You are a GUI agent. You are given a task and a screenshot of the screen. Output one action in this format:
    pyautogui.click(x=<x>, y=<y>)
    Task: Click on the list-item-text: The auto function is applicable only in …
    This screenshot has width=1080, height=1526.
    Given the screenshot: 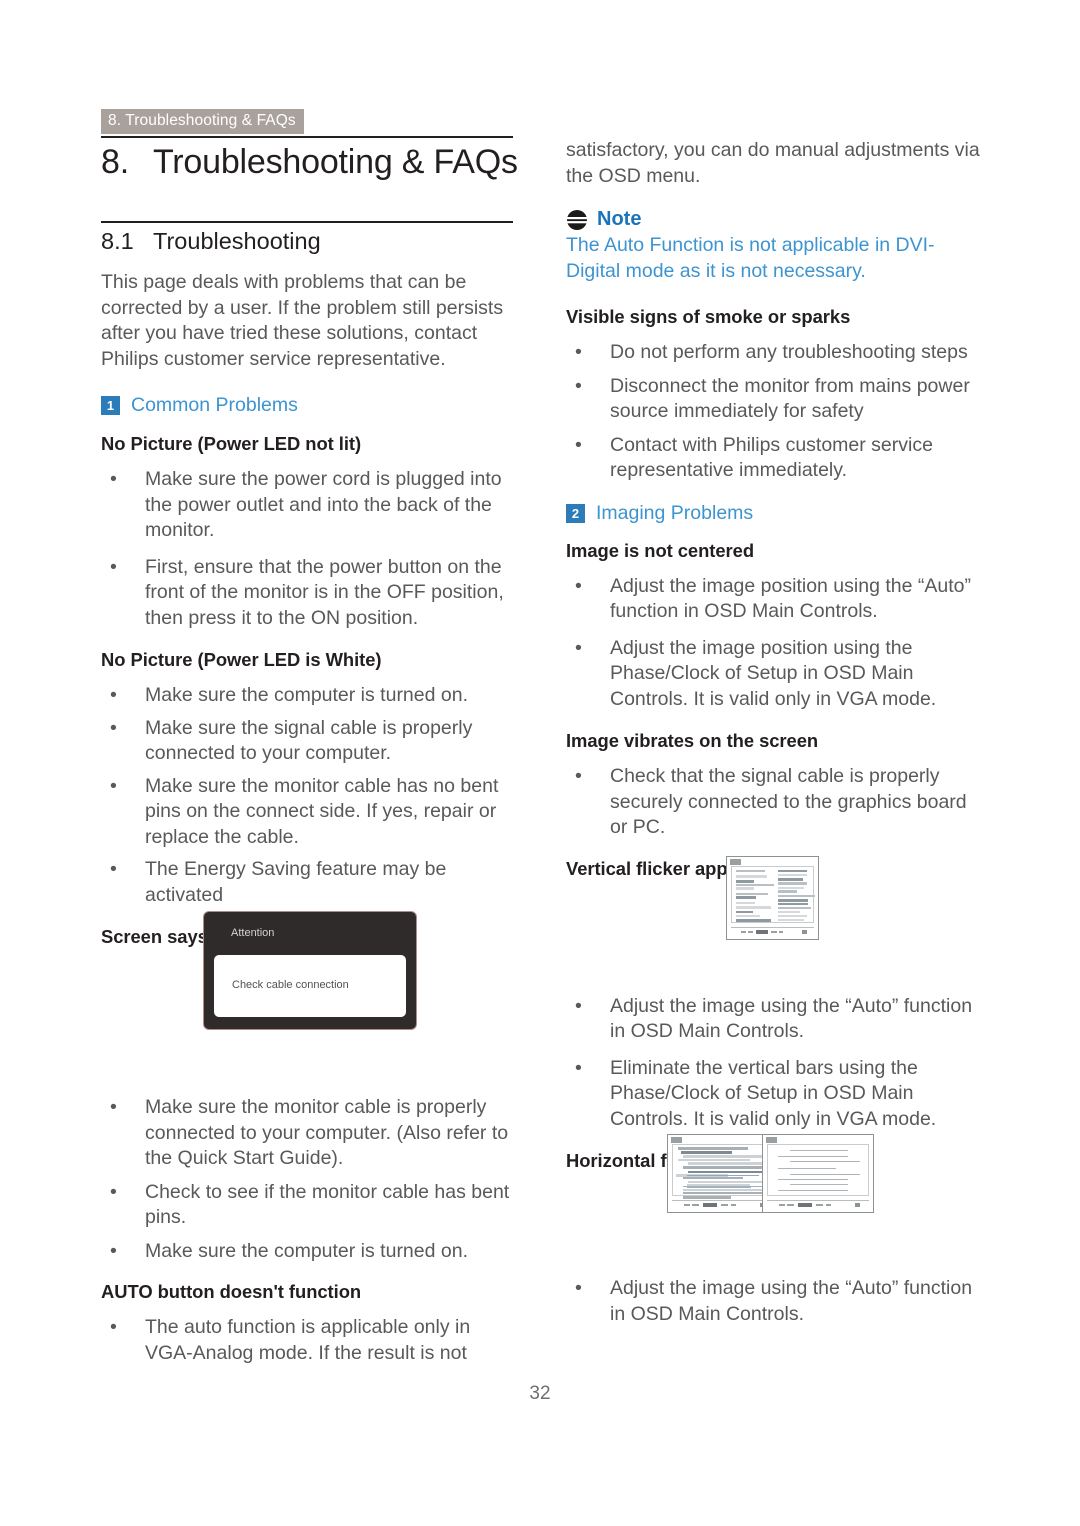 What is the action you would take?
    pyautogui.click(x=308, y=1340)
    